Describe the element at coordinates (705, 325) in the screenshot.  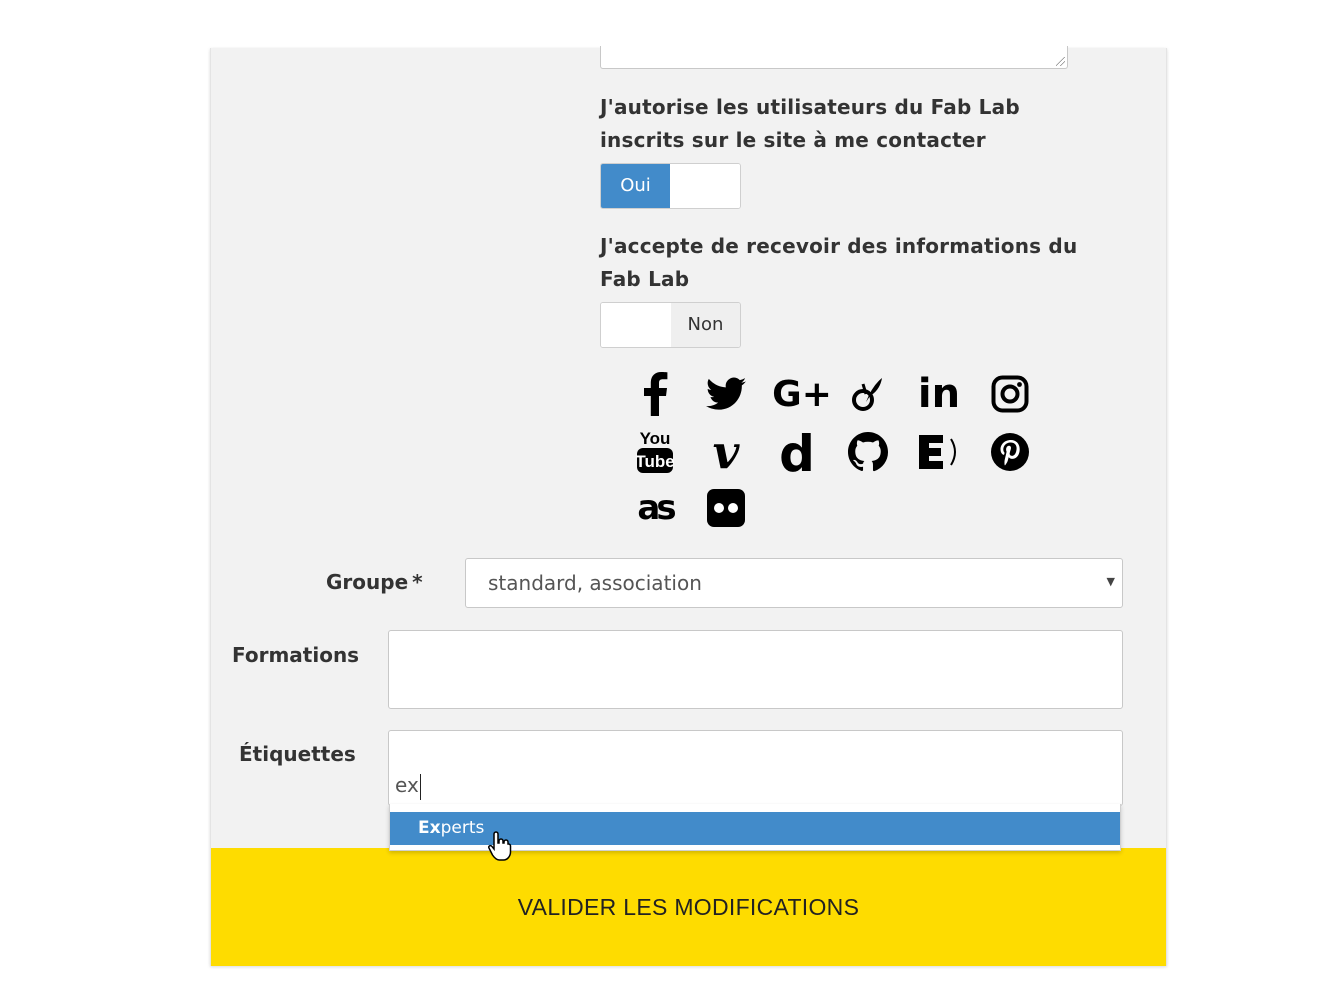
I see `newsletter-consent-off-label: Non` at that location.